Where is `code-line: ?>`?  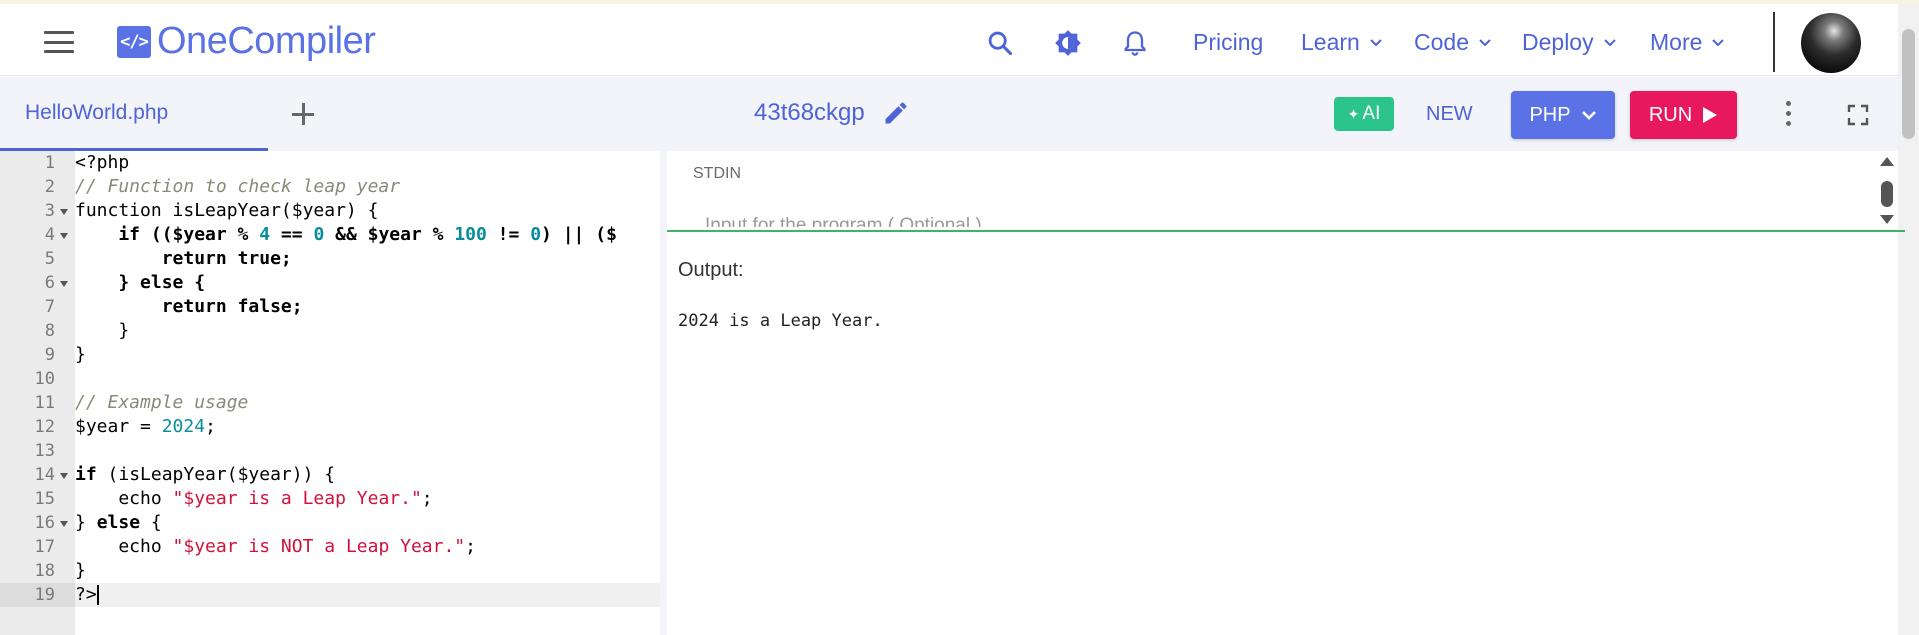
code-line: ?> is located at coordinates (87, 594).